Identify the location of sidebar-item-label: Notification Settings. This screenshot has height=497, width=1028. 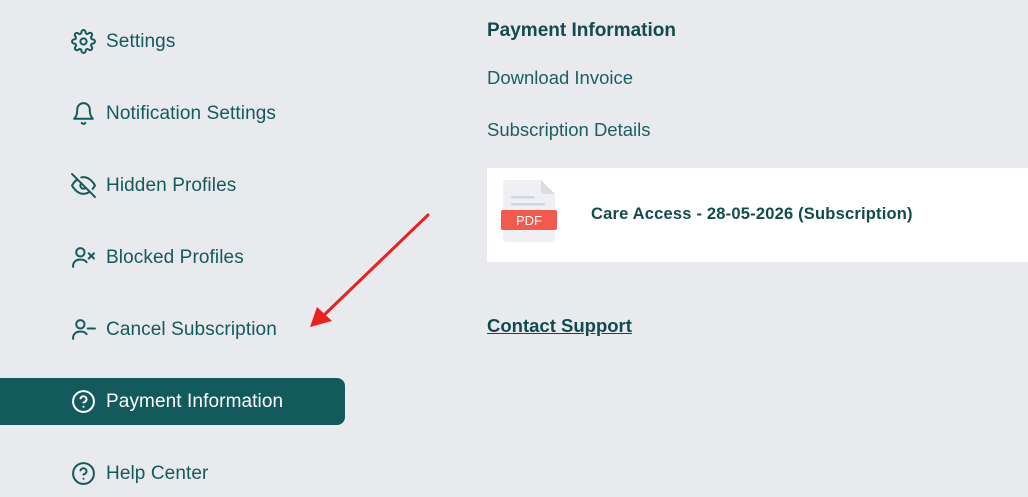
(191, 113).